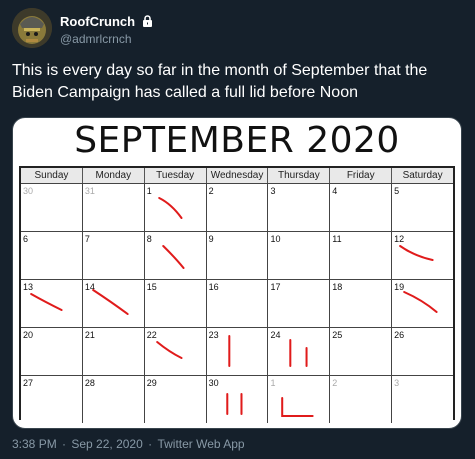 The width and height of the screenshot is (475, 459). I want to click on calendar-day-cell: 16, so click(237, 303).